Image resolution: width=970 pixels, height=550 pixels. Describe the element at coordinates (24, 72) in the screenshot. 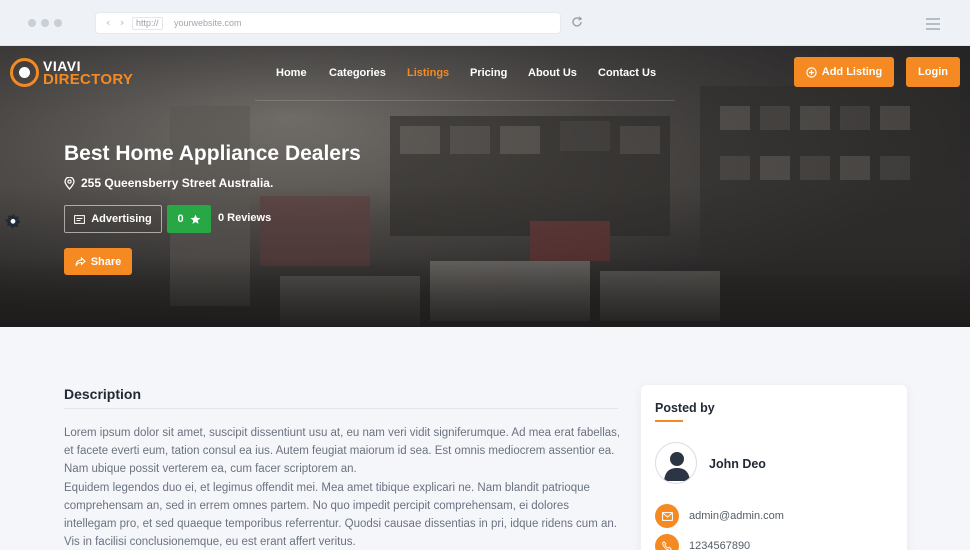

I see `logo-icon` at that location.